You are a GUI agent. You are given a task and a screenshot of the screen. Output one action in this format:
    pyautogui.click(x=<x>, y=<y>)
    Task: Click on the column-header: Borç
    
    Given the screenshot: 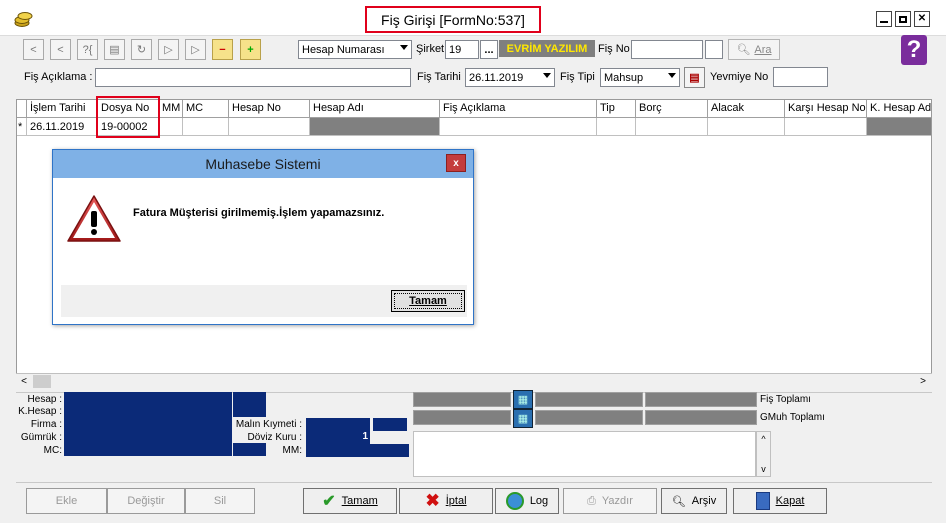 What is the action you would take?
    pyautogui.click(x=672, y=109)
    